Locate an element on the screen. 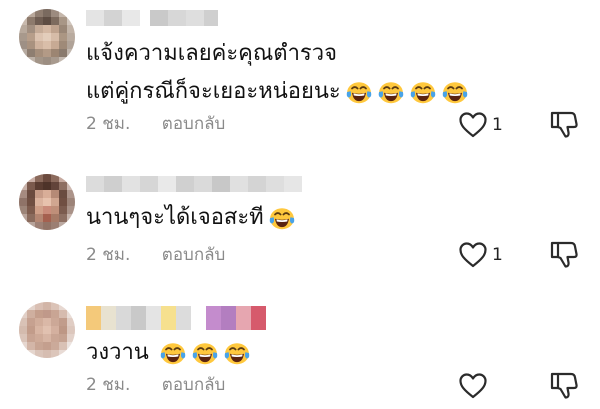  comment-text: วงวาน is located at coordinates (117, 352).